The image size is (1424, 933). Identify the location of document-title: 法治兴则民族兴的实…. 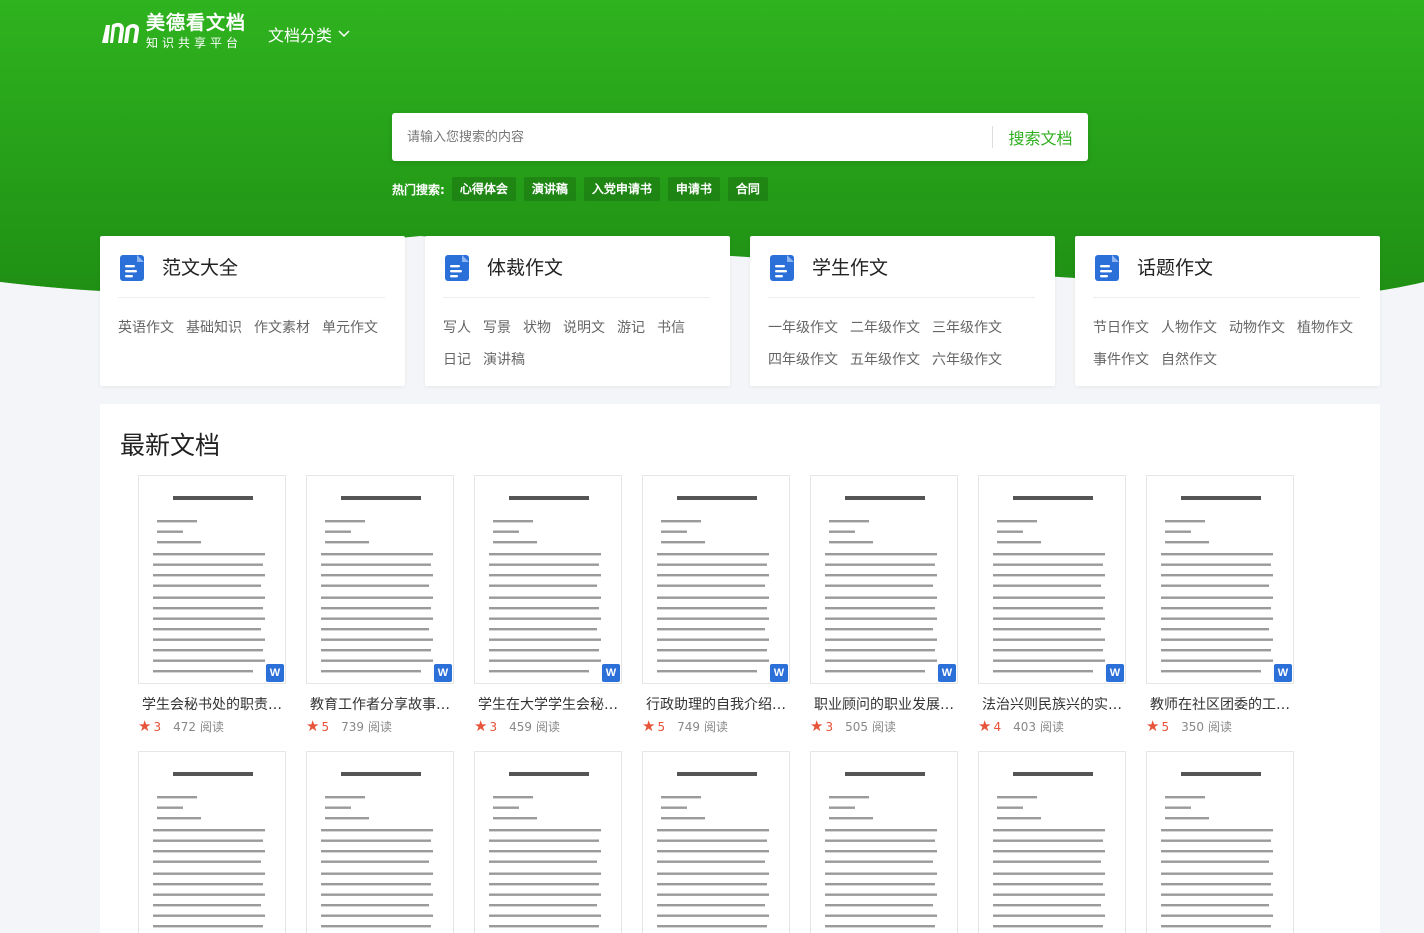
(1052, 704).